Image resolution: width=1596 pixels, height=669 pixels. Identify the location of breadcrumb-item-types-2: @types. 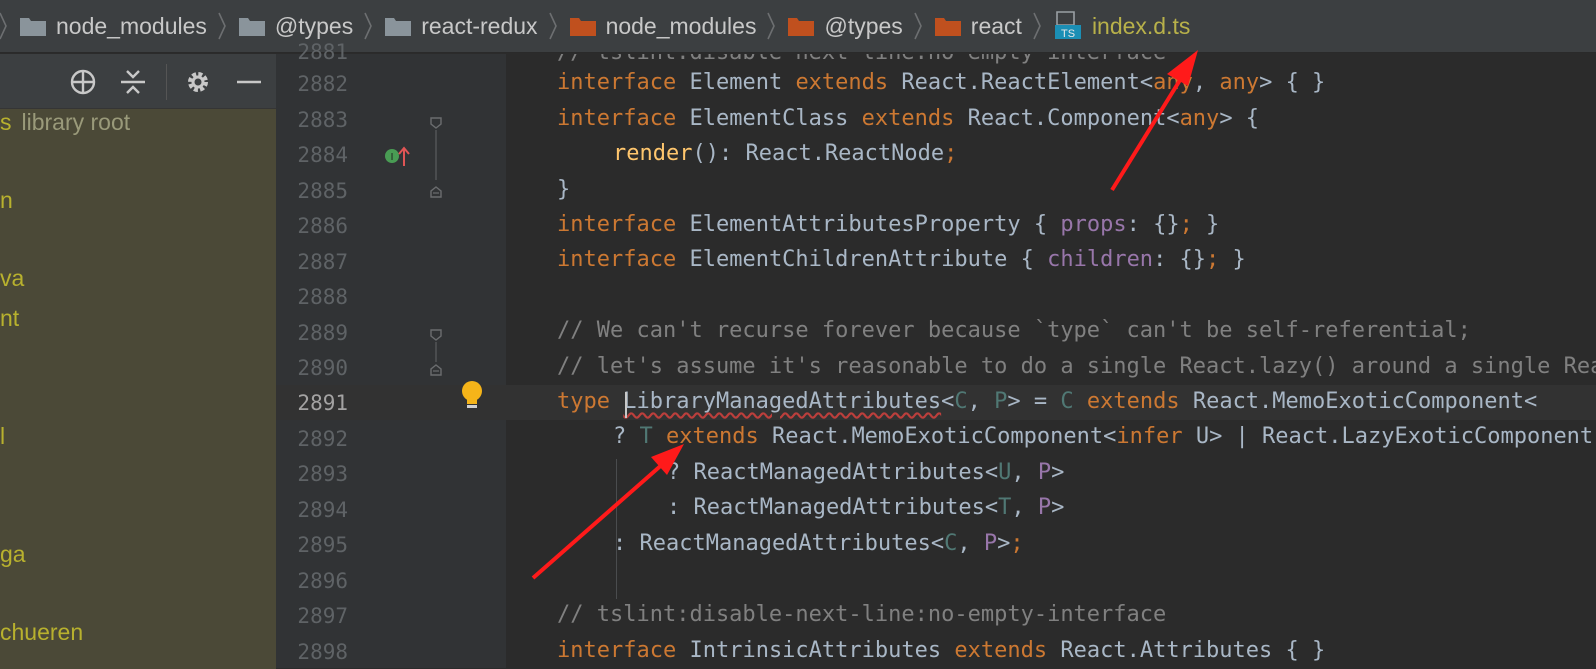
(847, 26).